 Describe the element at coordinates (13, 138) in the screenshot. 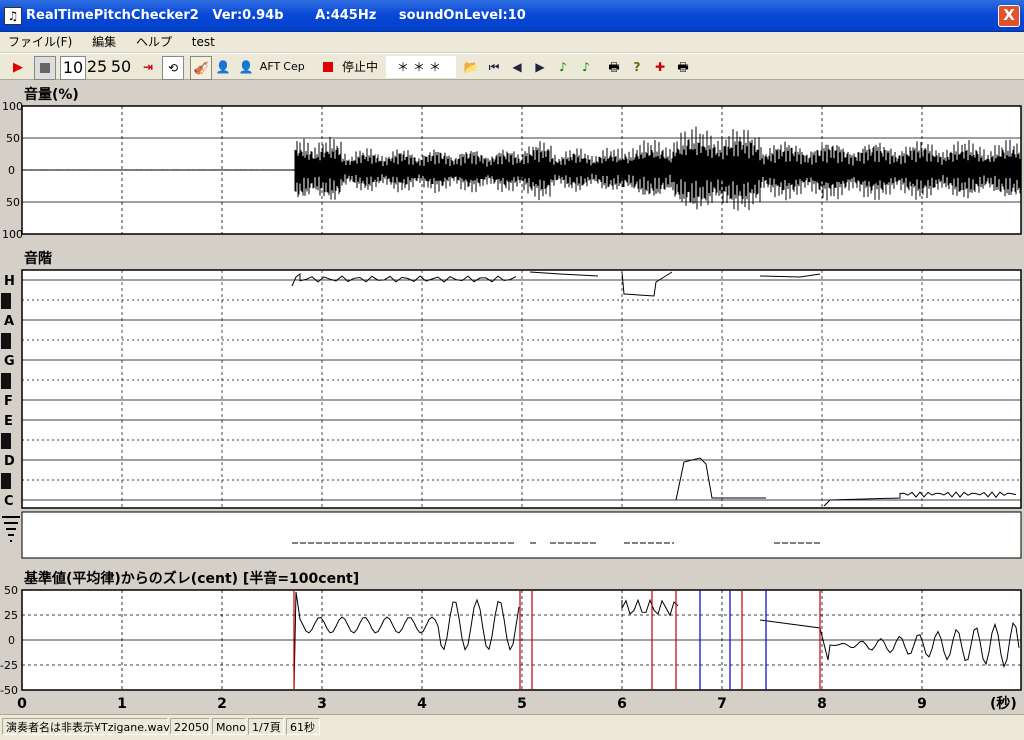

I see `volume-tick-50-top: 50` at that location.